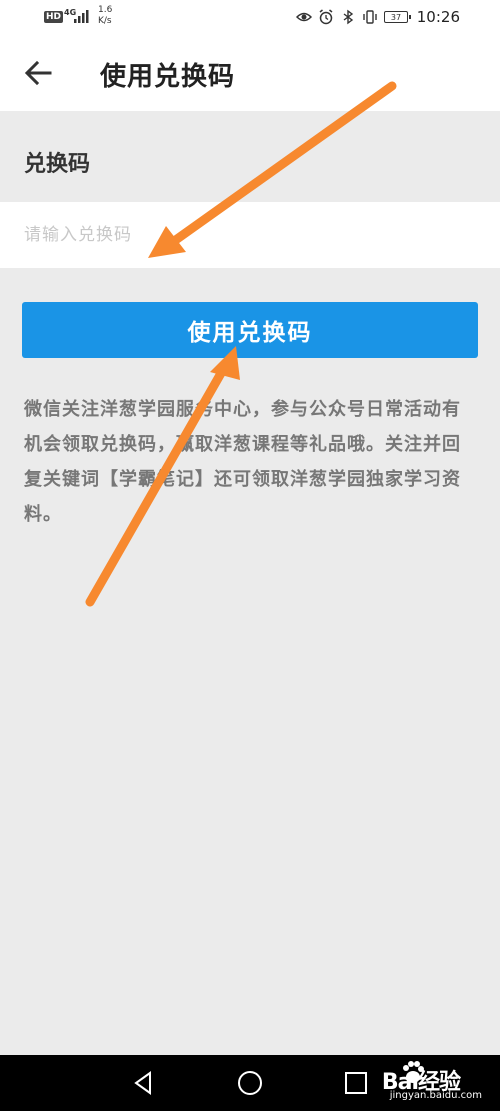 The width and height of the screenshot is (500, 1111). I want to click on vibrate-icon, so click(370, 17).